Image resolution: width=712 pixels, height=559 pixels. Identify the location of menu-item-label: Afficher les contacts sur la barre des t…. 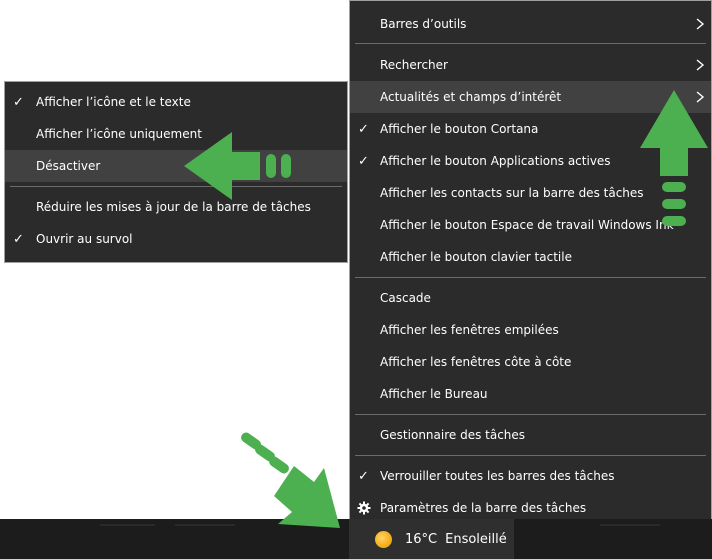
(512, 193).